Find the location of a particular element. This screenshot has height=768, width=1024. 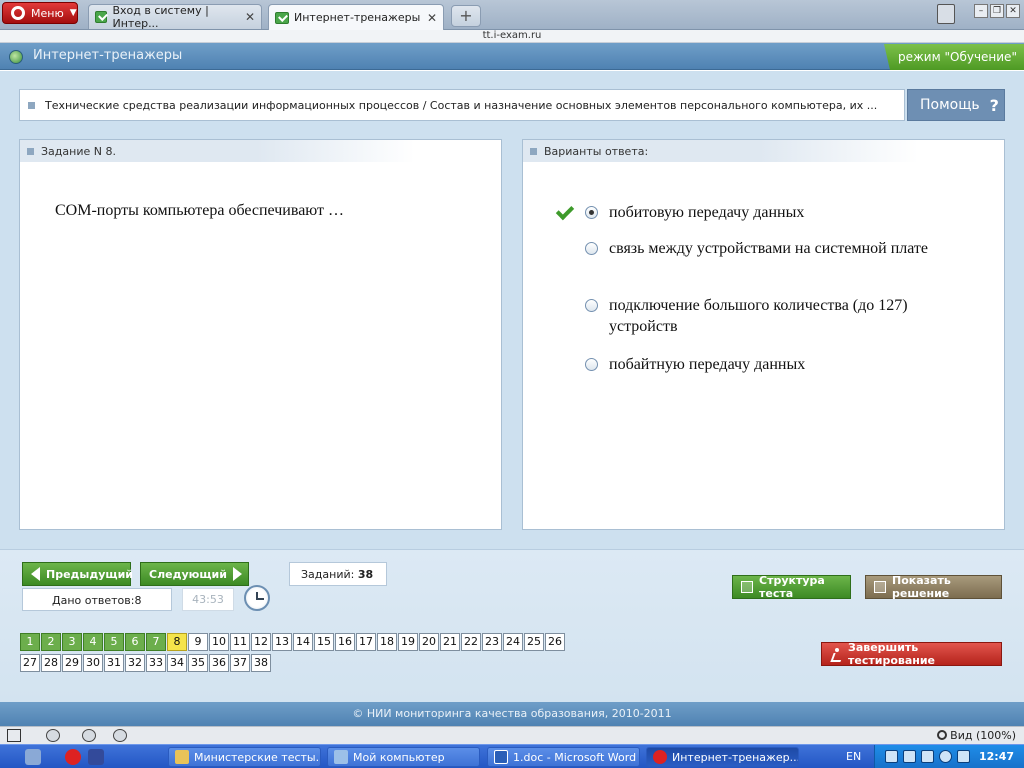

language-indicator: EN is located at coordinates (853, 756).